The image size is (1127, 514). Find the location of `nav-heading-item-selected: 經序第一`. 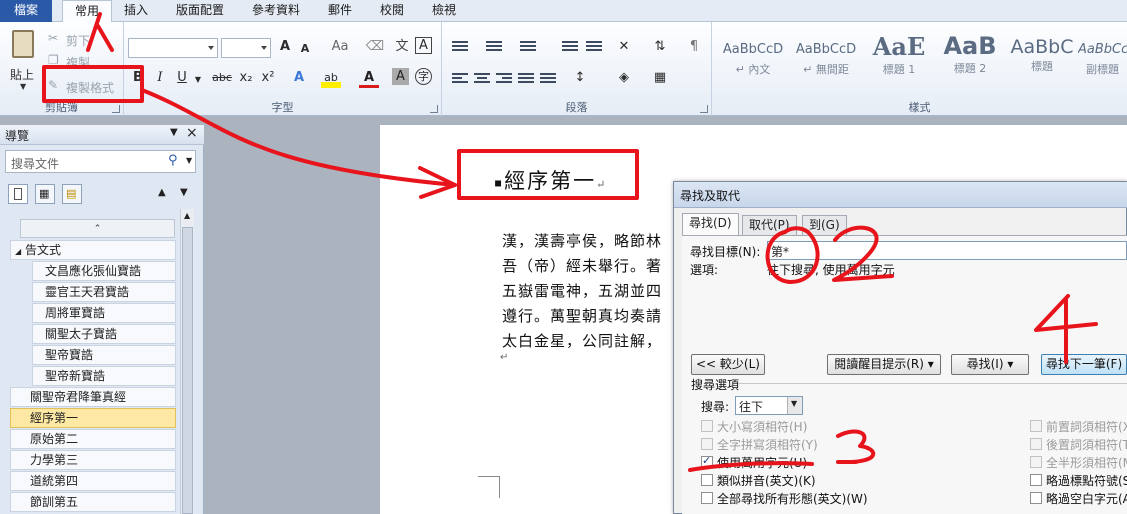

nav-heading-item-selected: 經序第一 is located at coordinates (93, 418).